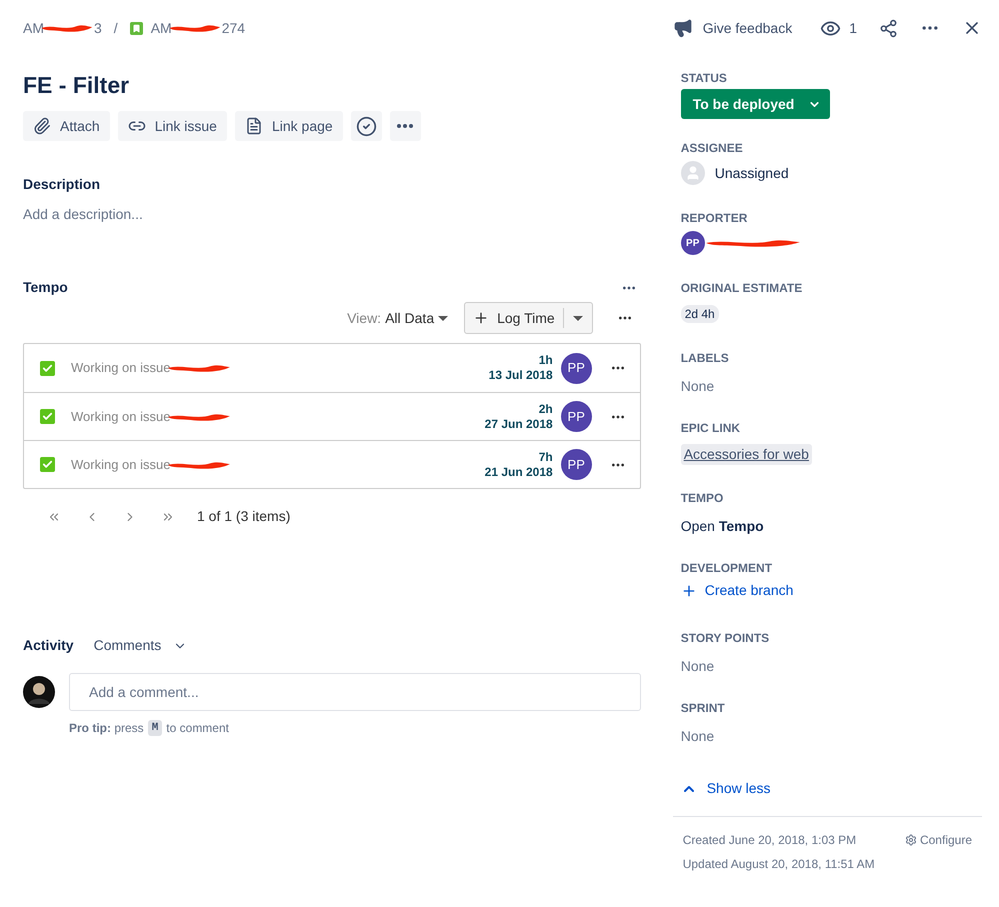  I want to click on field-label: REPORTER, so click(714, 218).